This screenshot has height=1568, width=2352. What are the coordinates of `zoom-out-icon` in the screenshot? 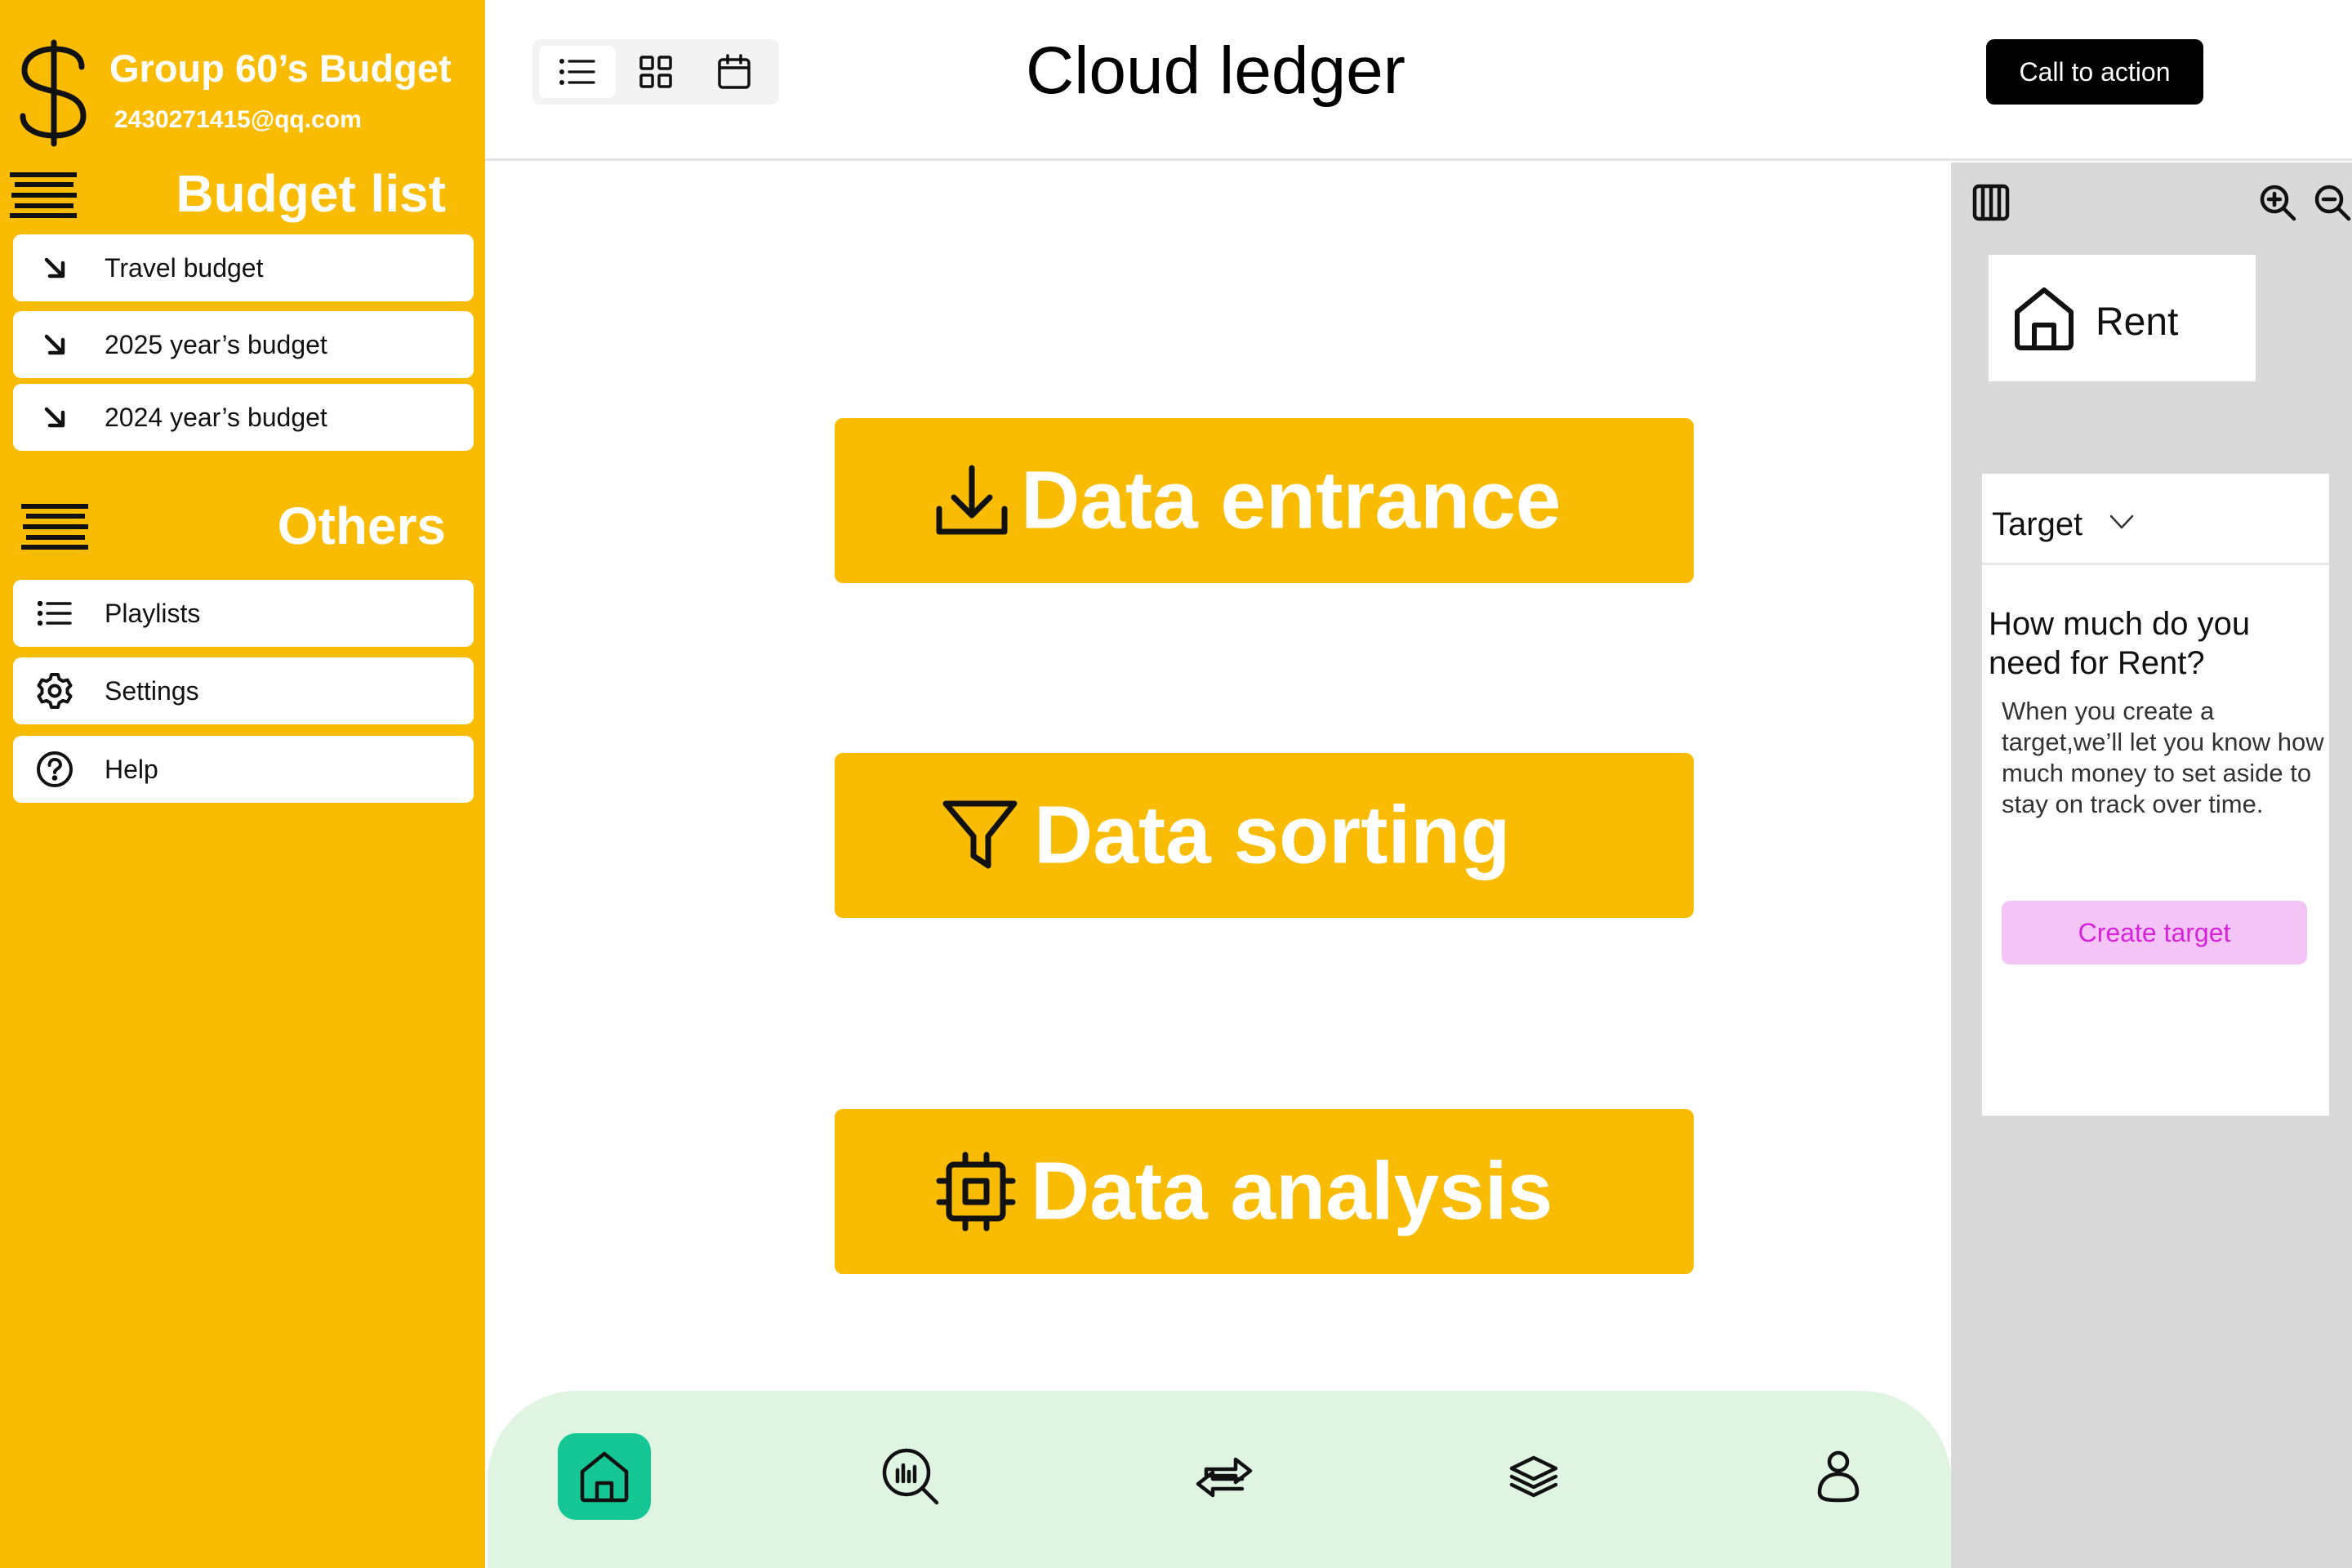 It's located at (2332, 202).